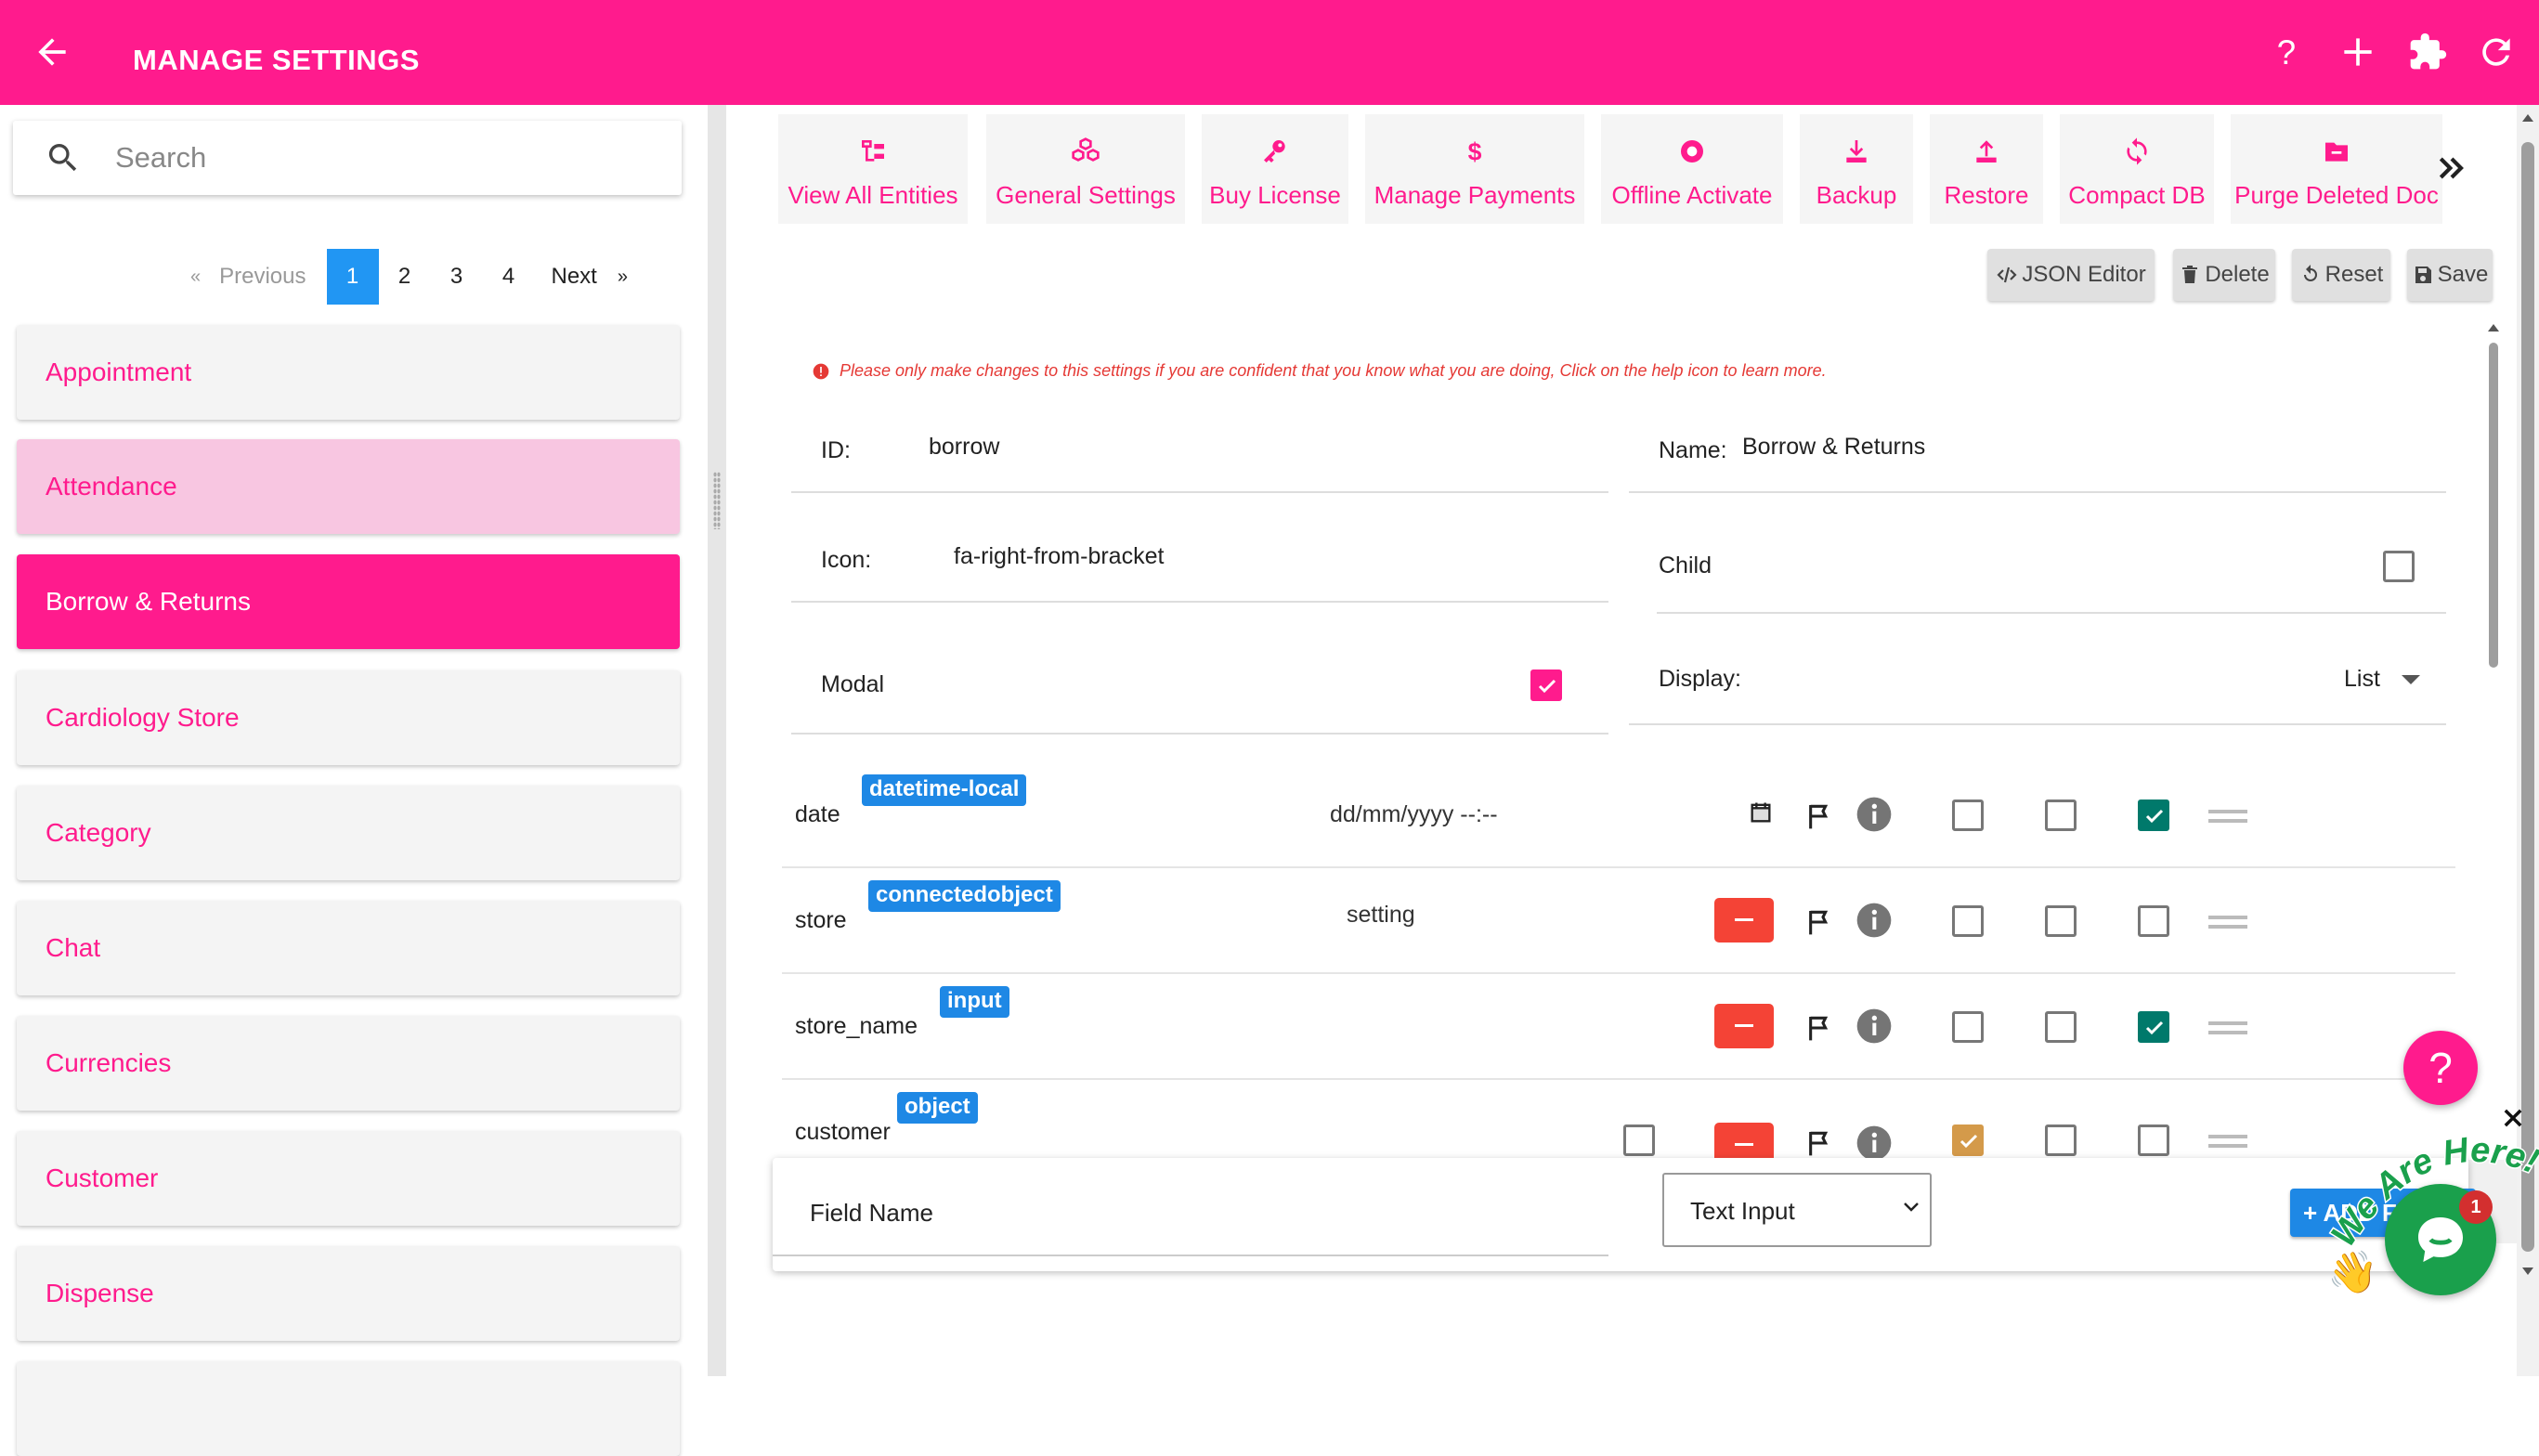  What do you see at coordinates (2497, 52) in the screenshot?
I see `refresh-icon` at bounding box center [2497, 52].